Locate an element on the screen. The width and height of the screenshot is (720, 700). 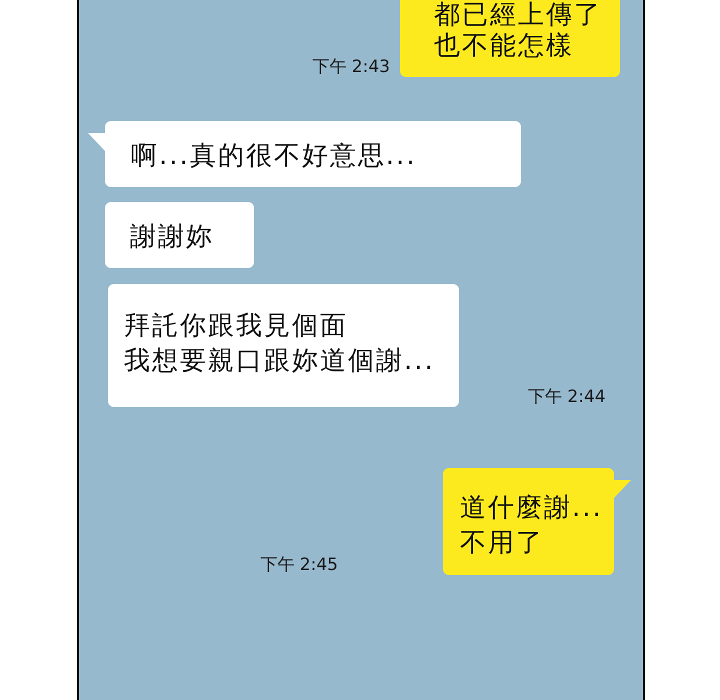
message-text: 不用了 is located at coordinates (502, 543).